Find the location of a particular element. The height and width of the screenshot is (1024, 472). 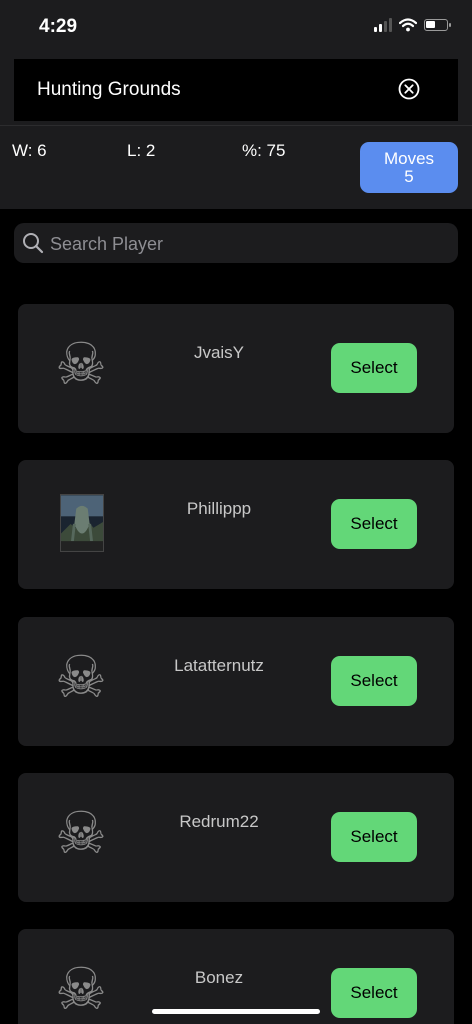

player-name: Latatternutz is located at coordinates (219, 665).